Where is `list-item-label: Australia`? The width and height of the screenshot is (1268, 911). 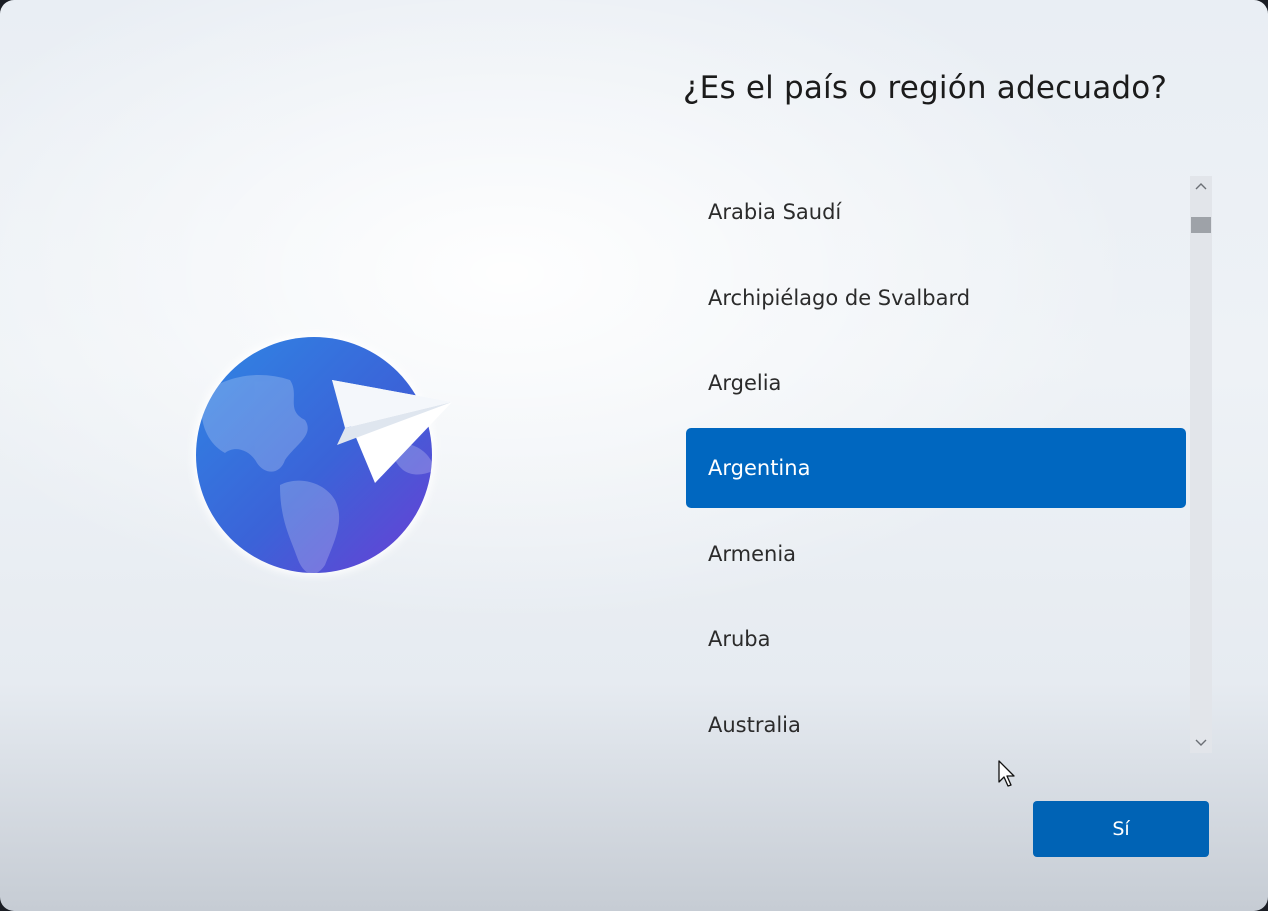
list-item-label: Australia is located at coordinates (754, 725).